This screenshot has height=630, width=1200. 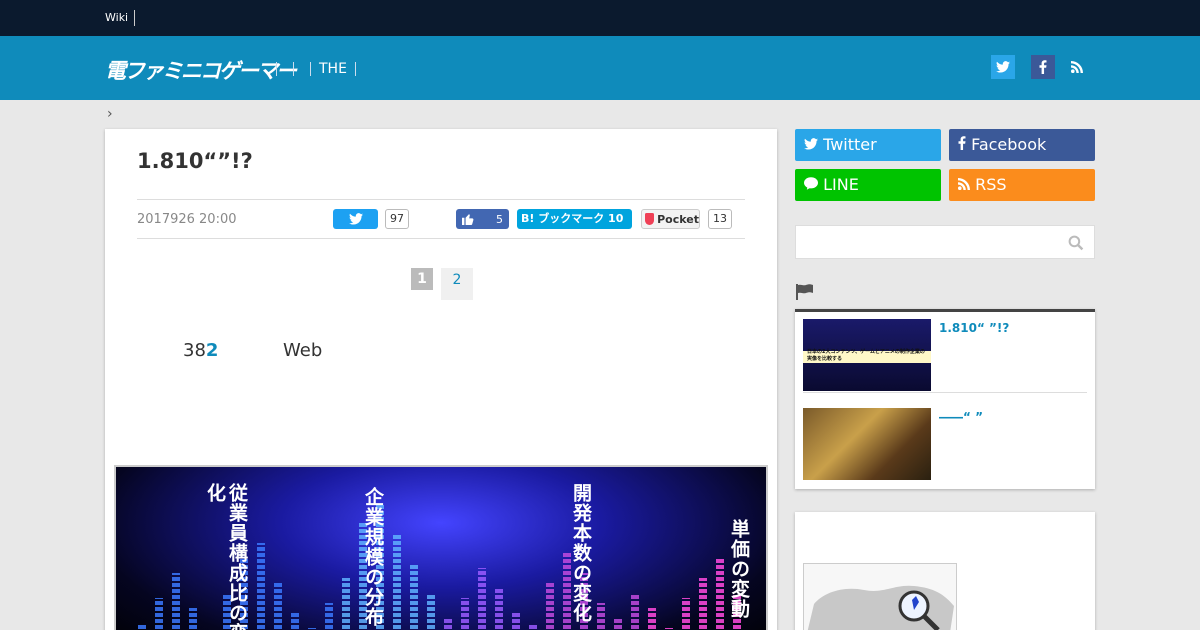 What do you see at coordinates (373, 557) in the screenshot?
I see `hero-text-company-scale: 企業規模の分布` at bounding box center [373, 557].